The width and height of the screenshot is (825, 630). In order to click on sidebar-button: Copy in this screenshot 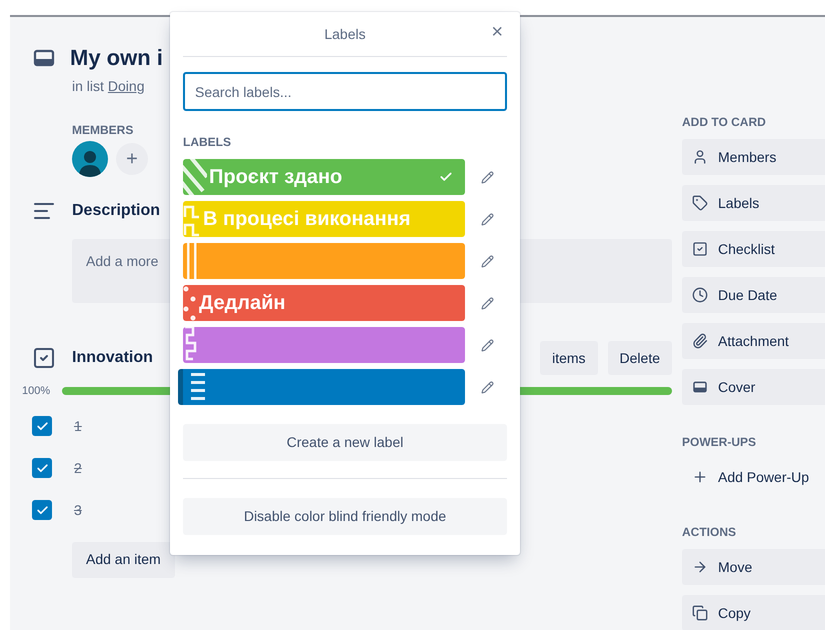, I will do `click(753, 612)`.